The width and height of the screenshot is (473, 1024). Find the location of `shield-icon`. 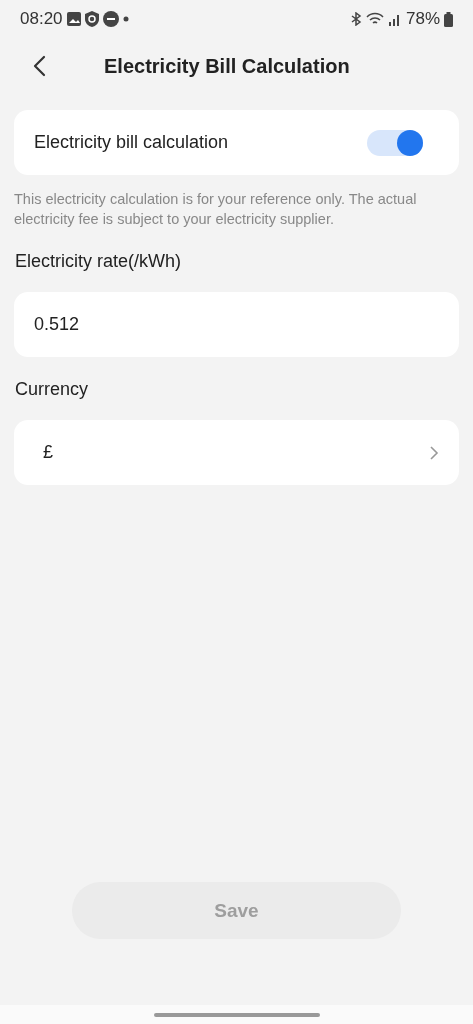

shield-icon is located at coordinates (91, 19).